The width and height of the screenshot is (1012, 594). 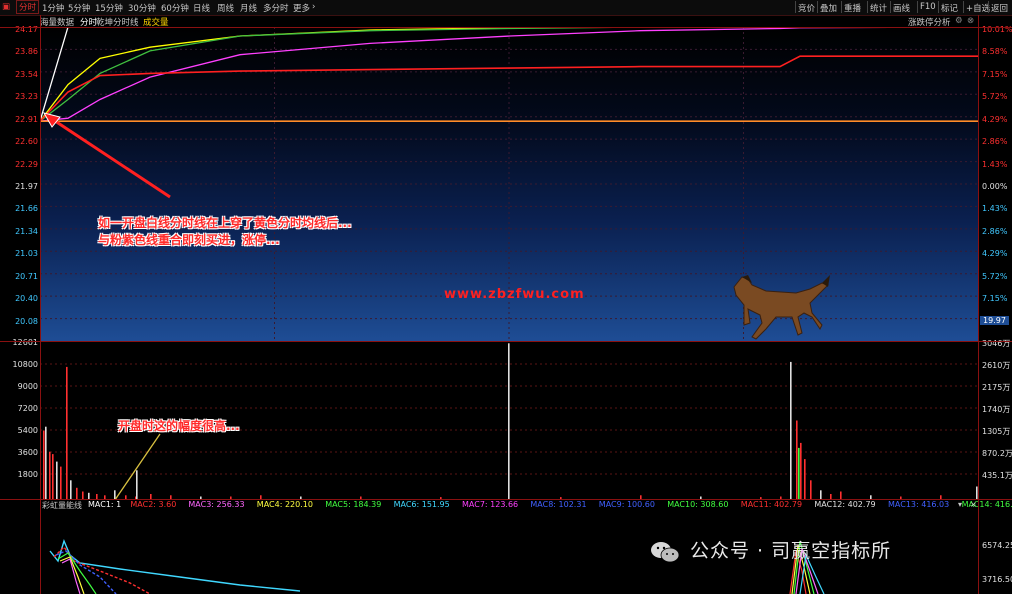 What do you see at coordinates (142, 8) in the screenshot?
I see `tab-period-4: 30分钟` at bounding box center [142, 8].